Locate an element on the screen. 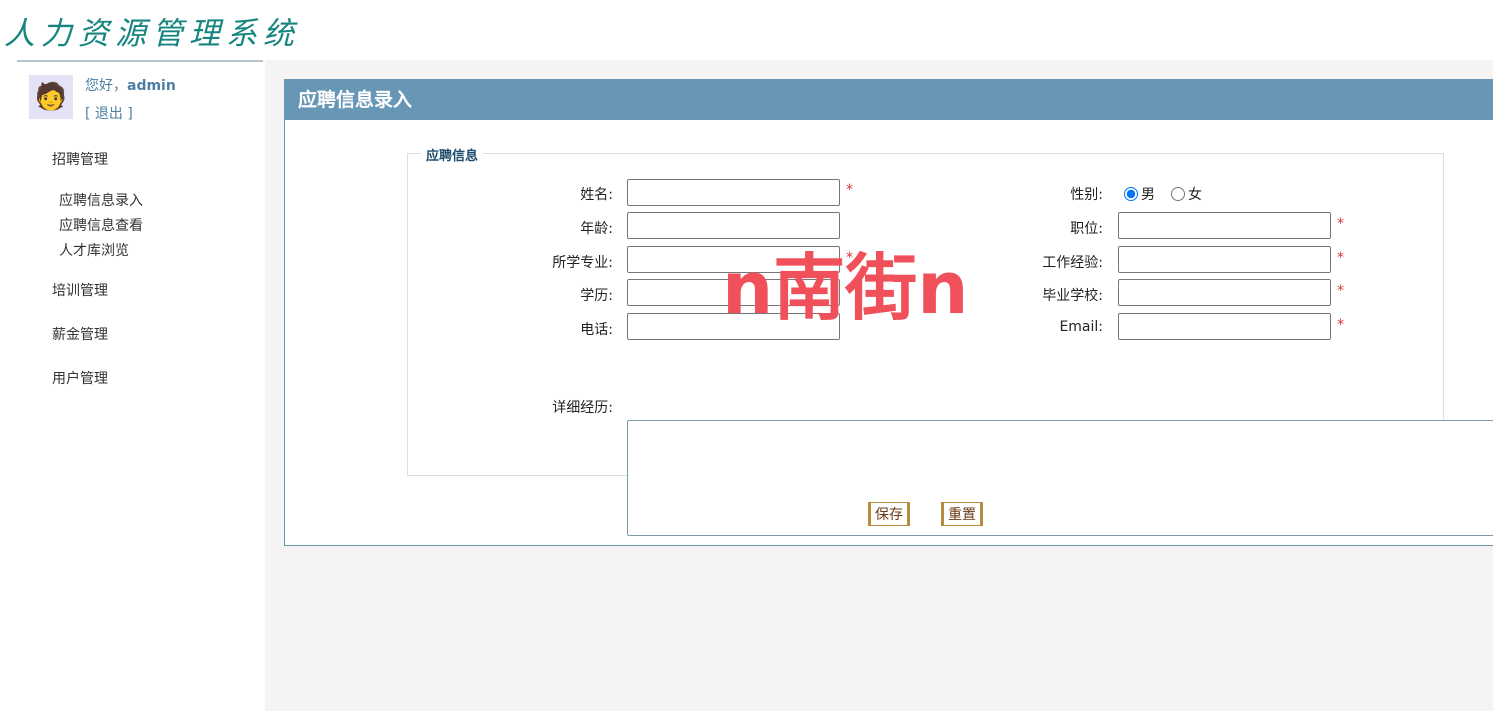 This screenshot has width=1493, height=711. education-input is located at coordinates (733, 292).